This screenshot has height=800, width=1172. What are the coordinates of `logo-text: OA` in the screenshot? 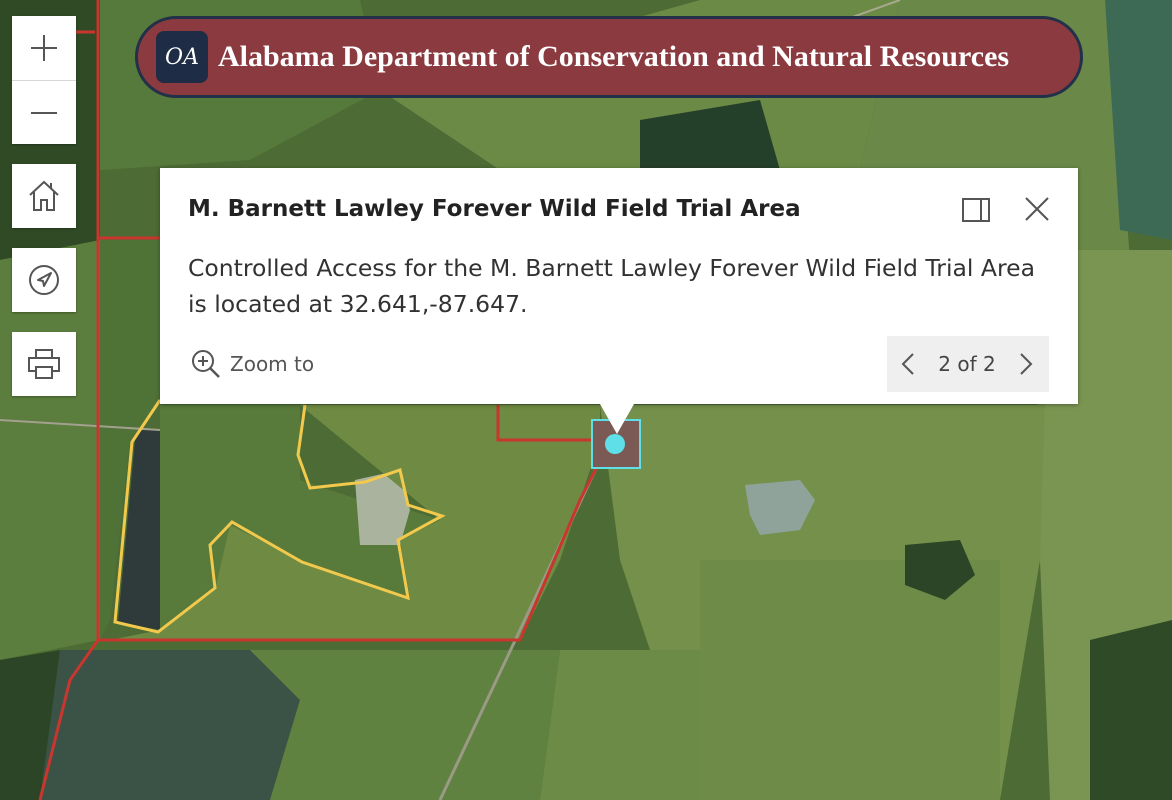 It's located at (182, 57).